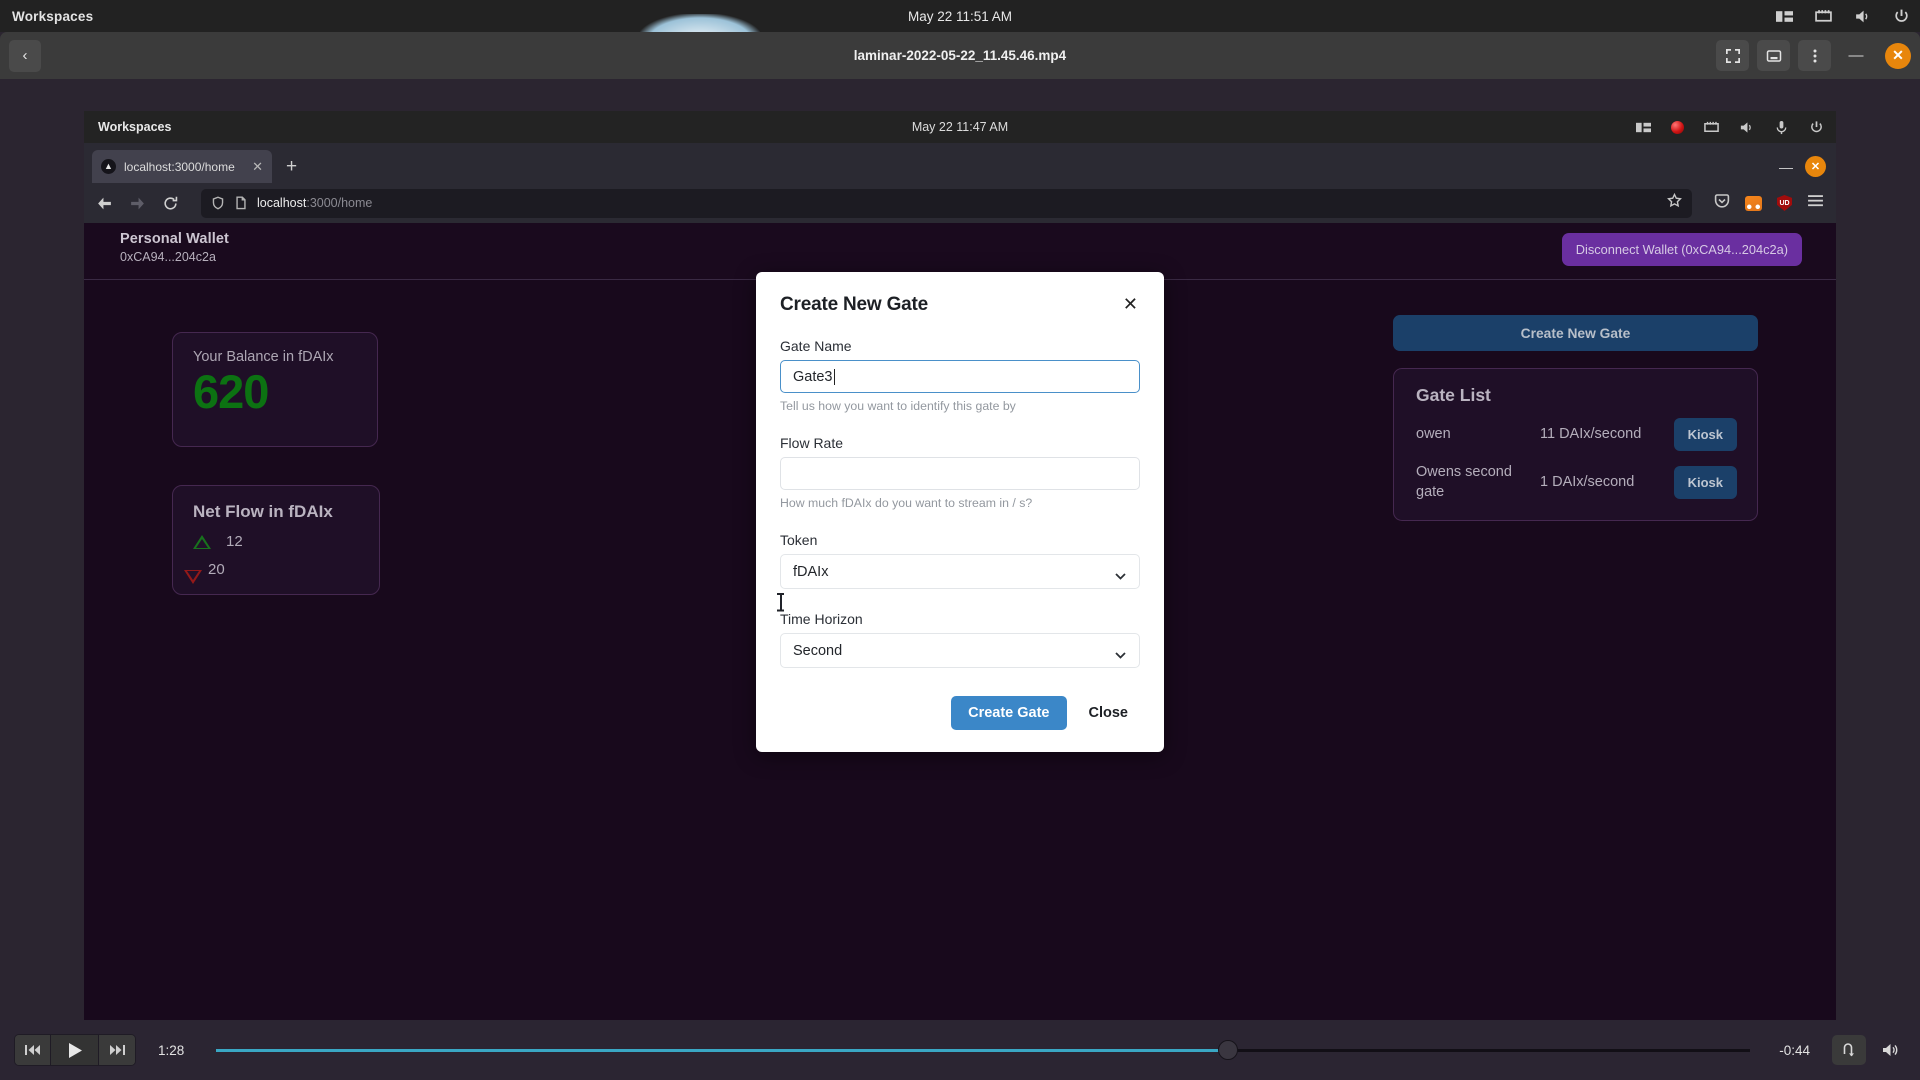 The width and height of the screenshot is (1920, 1080). I want to click on transport-controls, so click(75, 1050).